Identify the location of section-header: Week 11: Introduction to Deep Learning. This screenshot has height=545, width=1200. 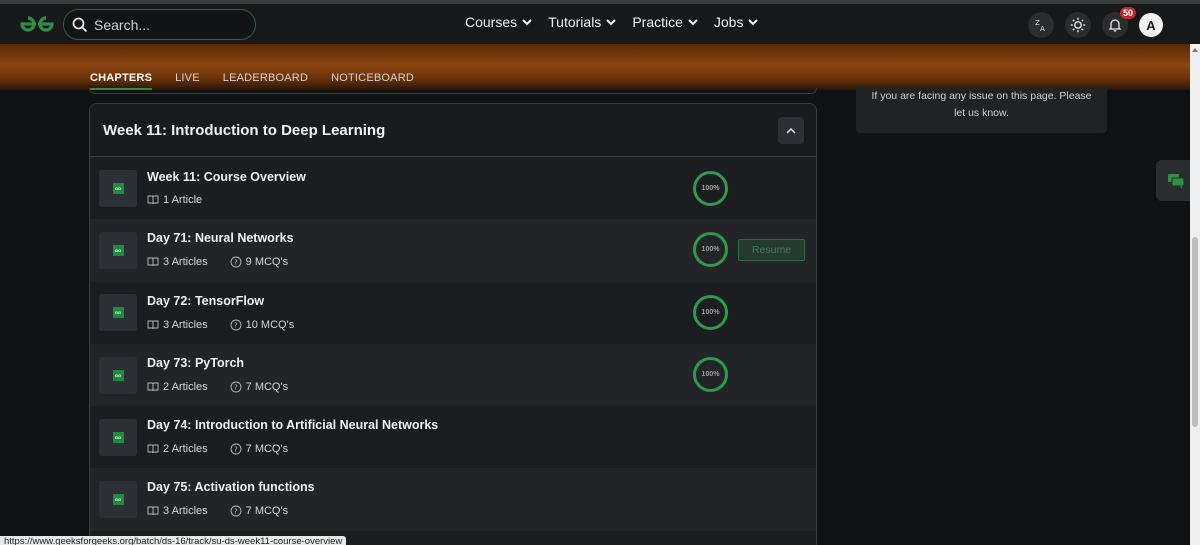
(453, 130).